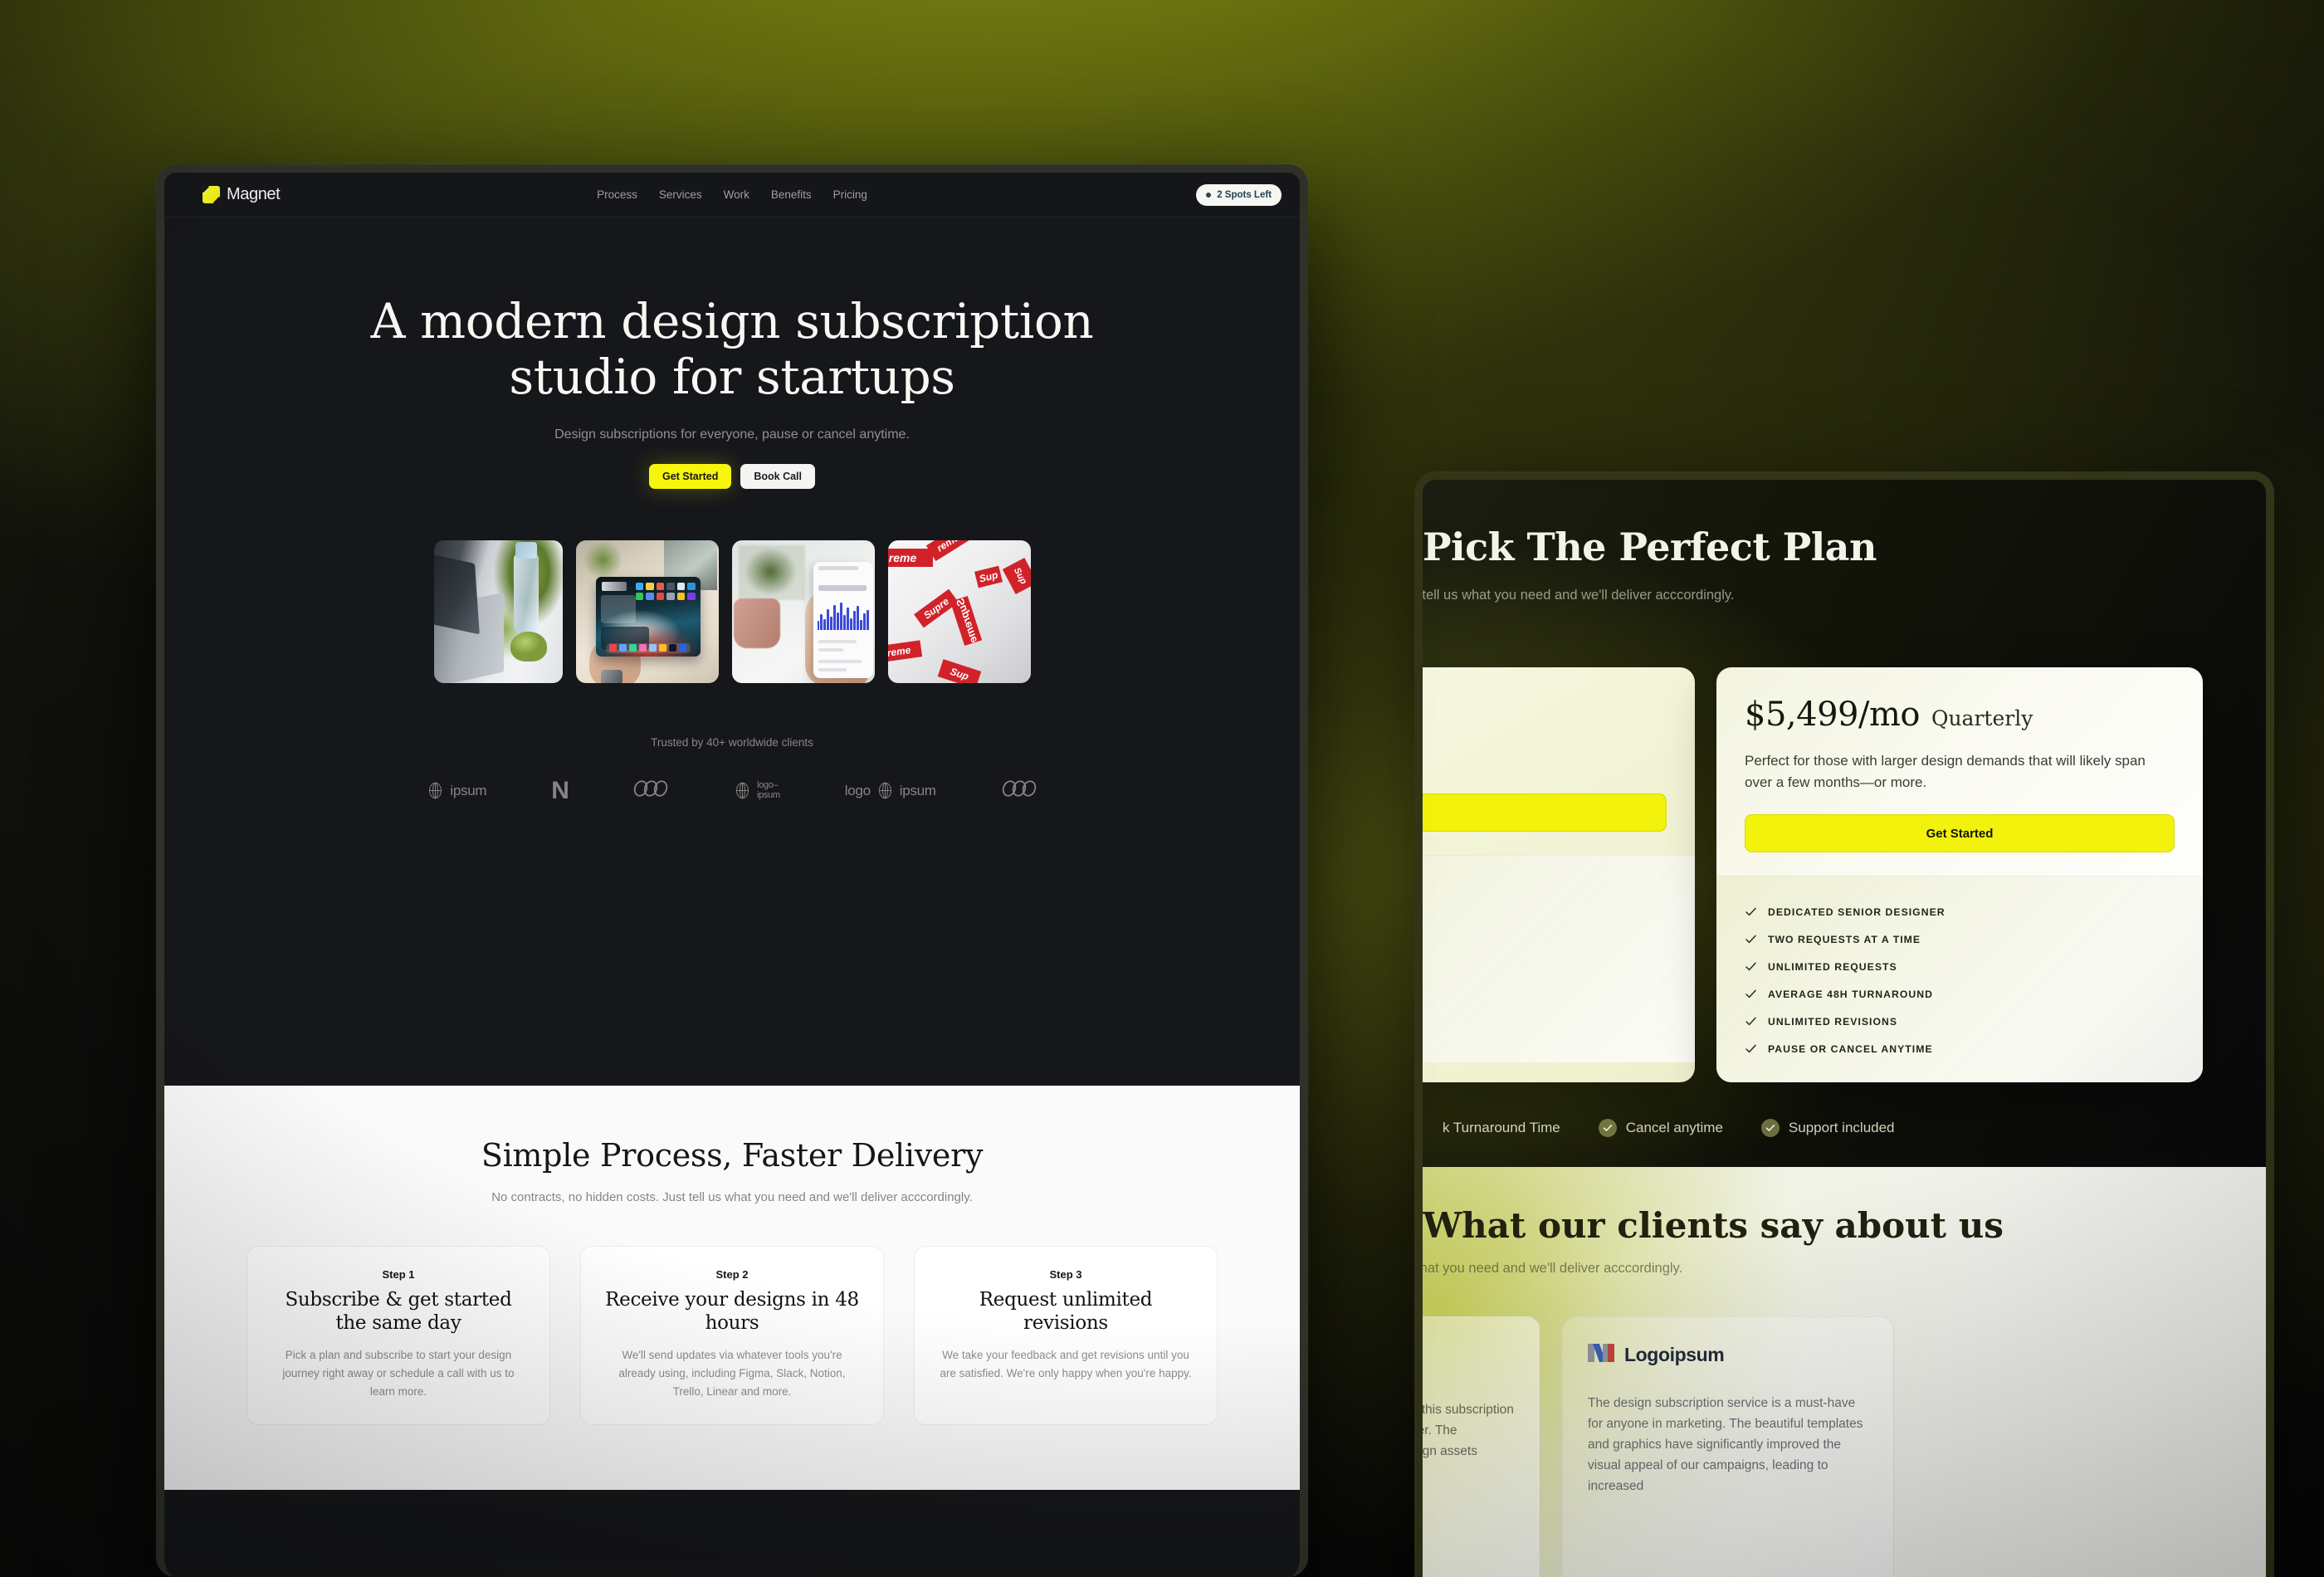 This screenshot has height=1577, width=2324. What do you see at coordinates (1960, 1021) in the screenshot?
I see `plan-feature: UNLIMITED REVISIONS` at bounding box center [1960, 1021].